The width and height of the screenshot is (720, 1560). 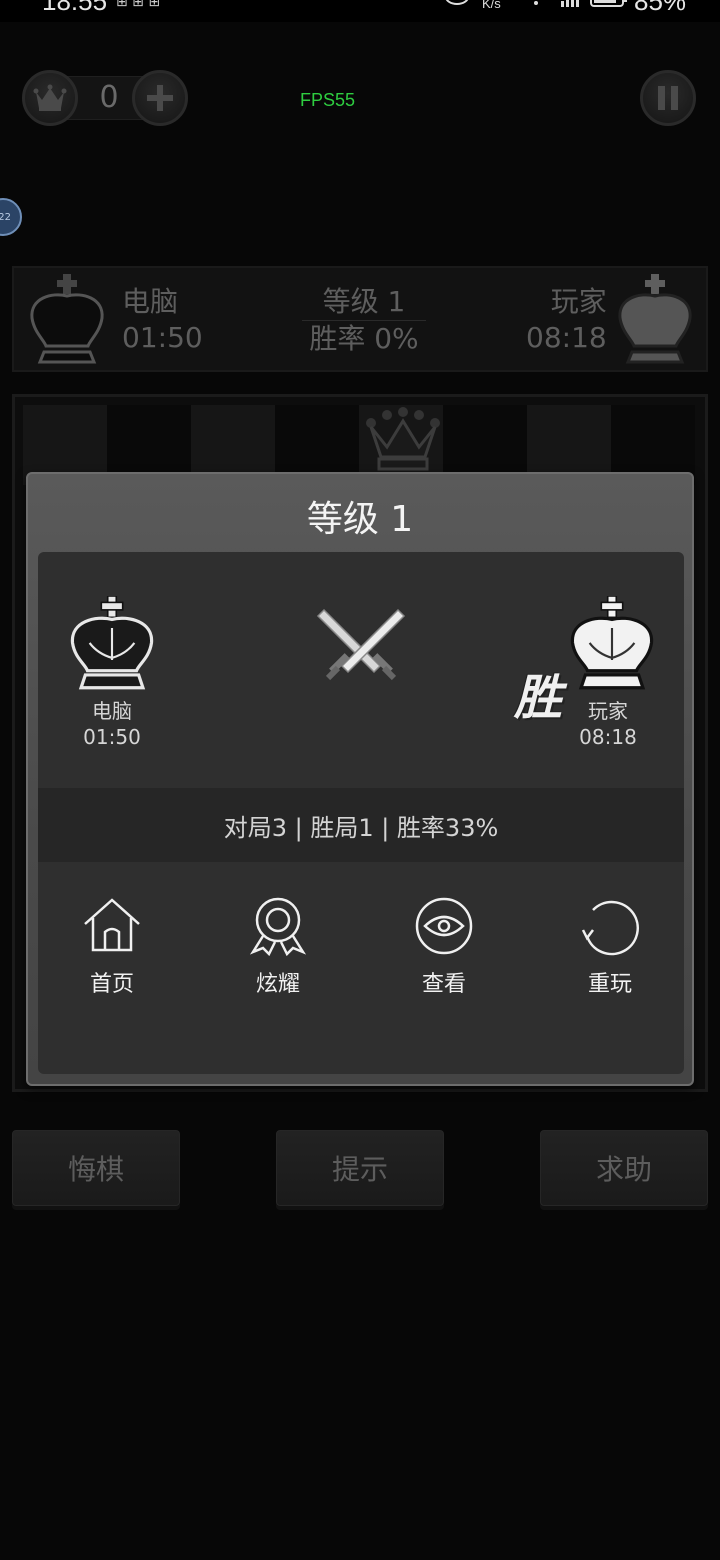 I want to click on show-off-button: 炫耀, so click(x=278, y=947).